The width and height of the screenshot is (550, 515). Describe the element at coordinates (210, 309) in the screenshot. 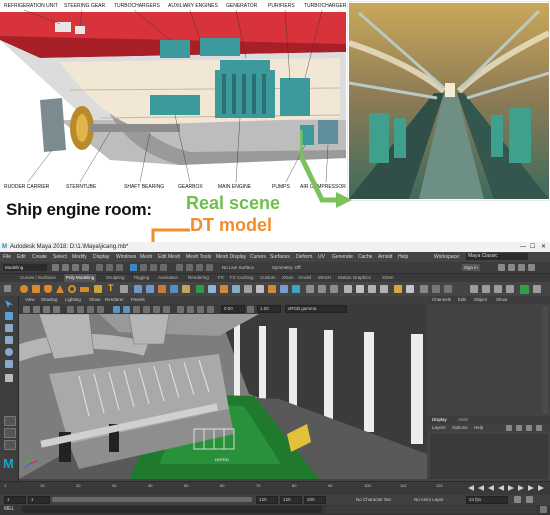

I see `xray-icon` at that location.